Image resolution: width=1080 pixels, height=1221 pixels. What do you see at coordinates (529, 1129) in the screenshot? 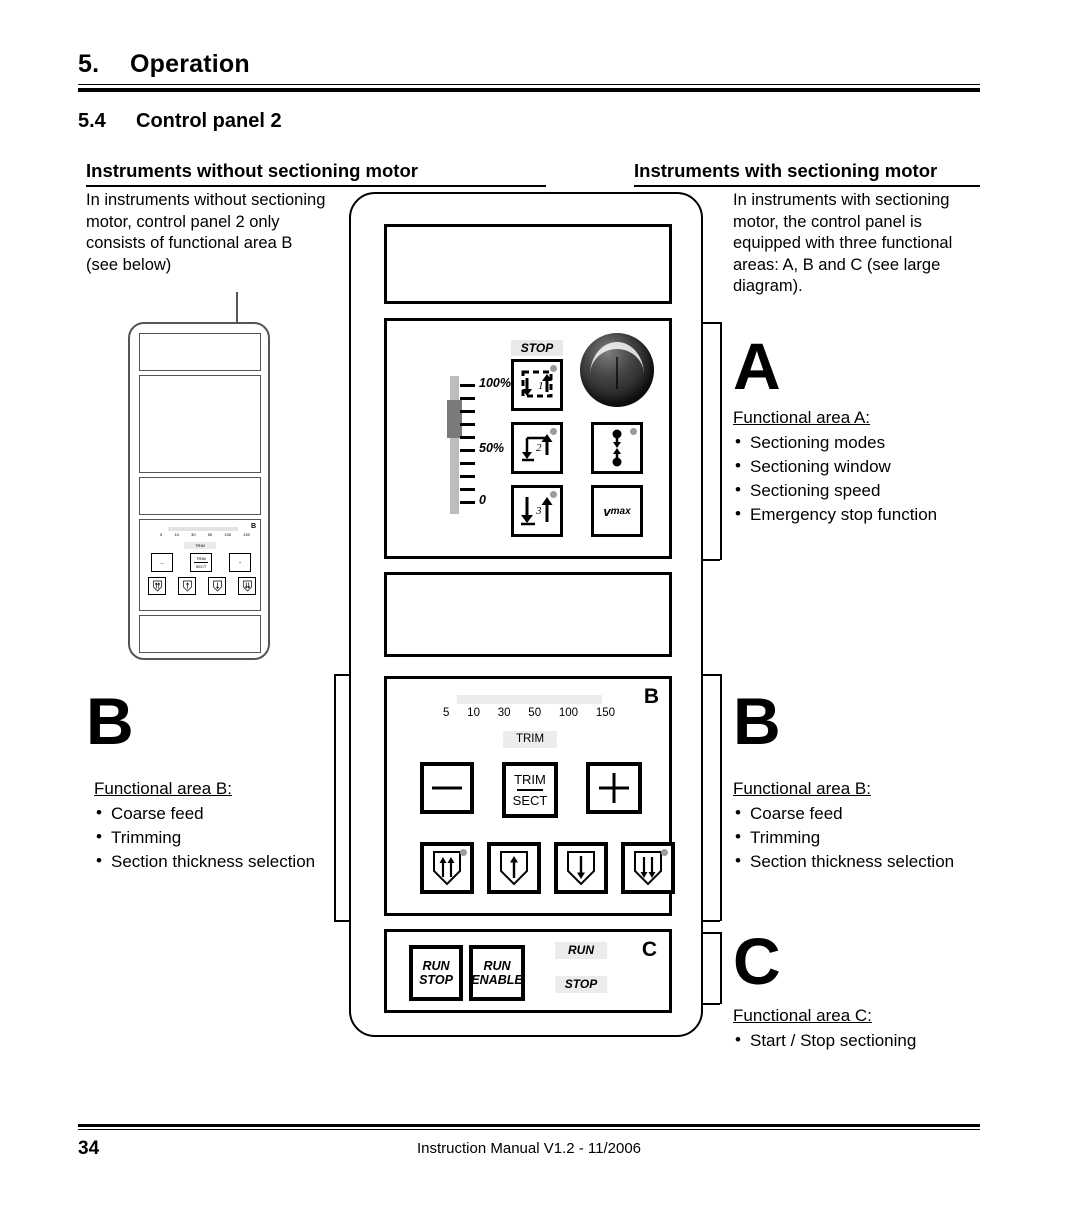
I see `footer-rule-thin` at bounding box center [529, 1129].